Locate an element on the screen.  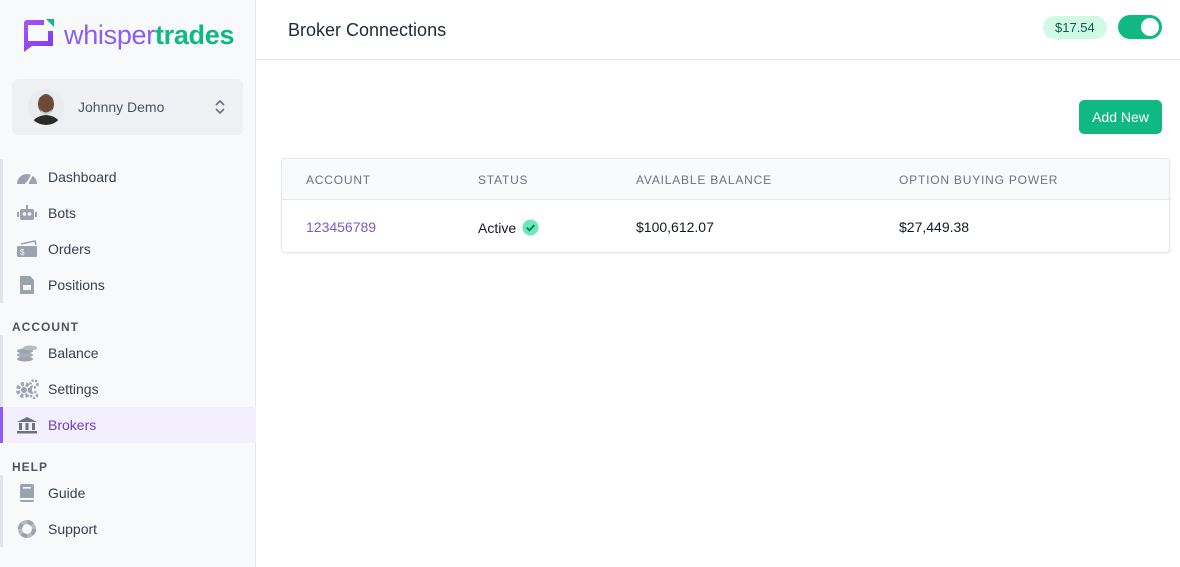
bank-icon is located at coordinates (27, 425).